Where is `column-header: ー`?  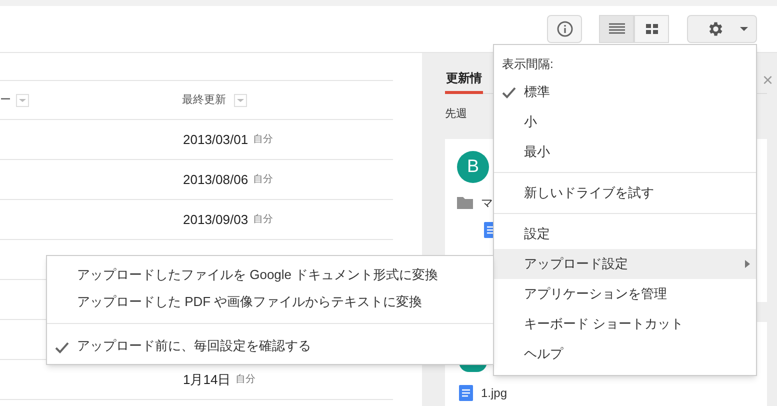 column-header: ー is located at coordinates (5, 100).